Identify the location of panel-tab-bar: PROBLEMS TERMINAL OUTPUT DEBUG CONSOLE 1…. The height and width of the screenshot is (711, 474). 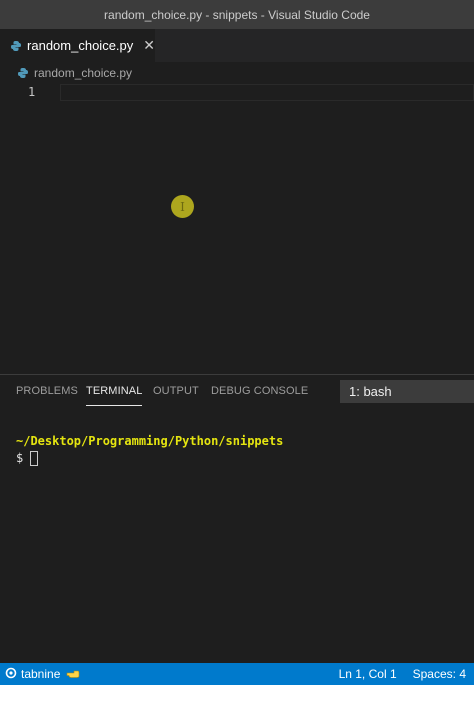
(237, 392).